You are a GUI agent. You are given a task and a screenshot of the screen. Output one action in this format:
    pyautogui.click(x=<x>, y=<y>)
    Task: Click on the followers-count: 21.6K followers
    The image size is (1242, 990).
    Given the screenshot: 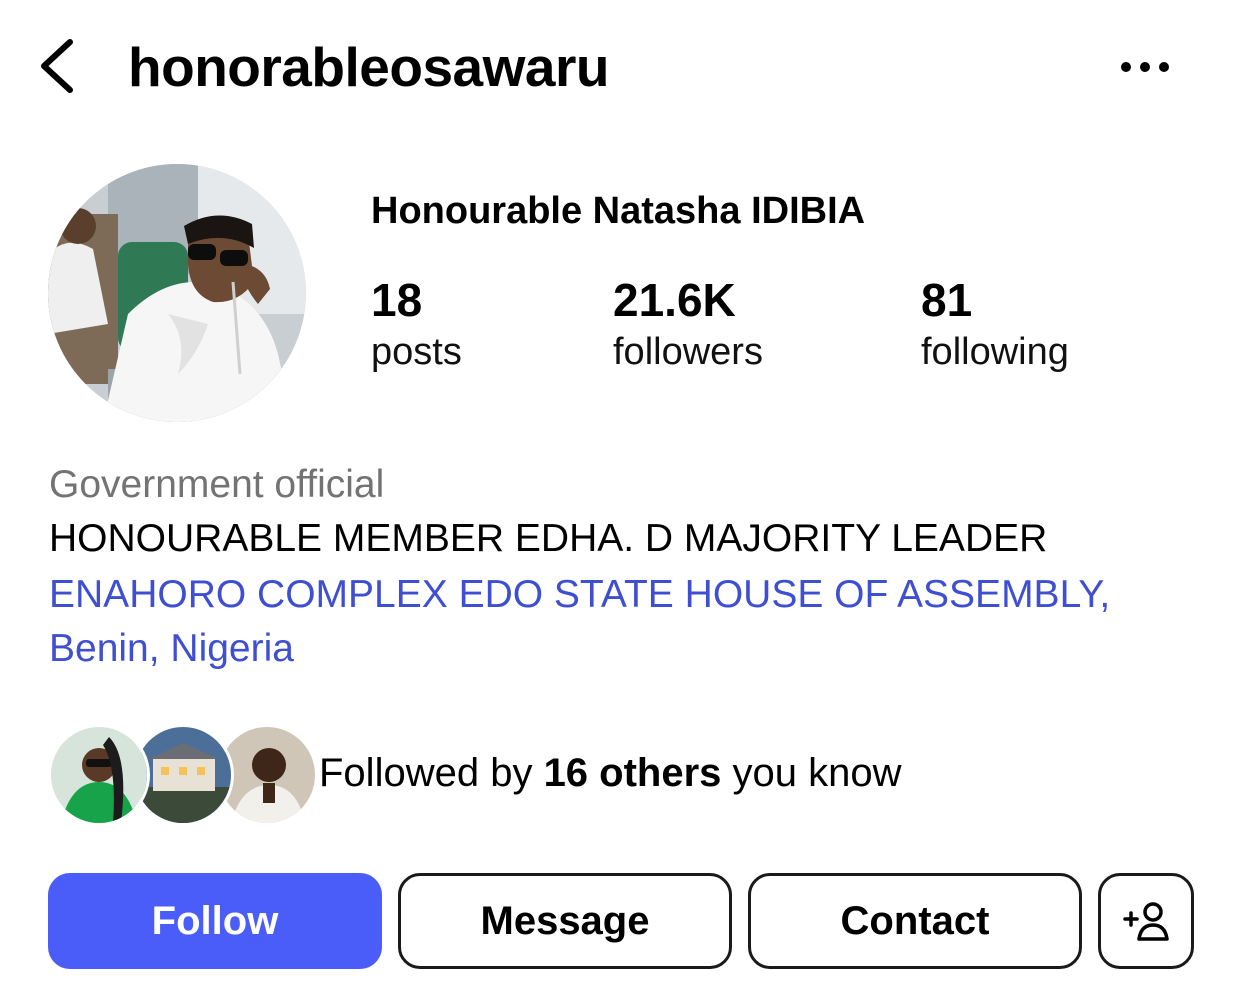 What is the action you would take?
    pyautogui.click(x=688, y=325)
    